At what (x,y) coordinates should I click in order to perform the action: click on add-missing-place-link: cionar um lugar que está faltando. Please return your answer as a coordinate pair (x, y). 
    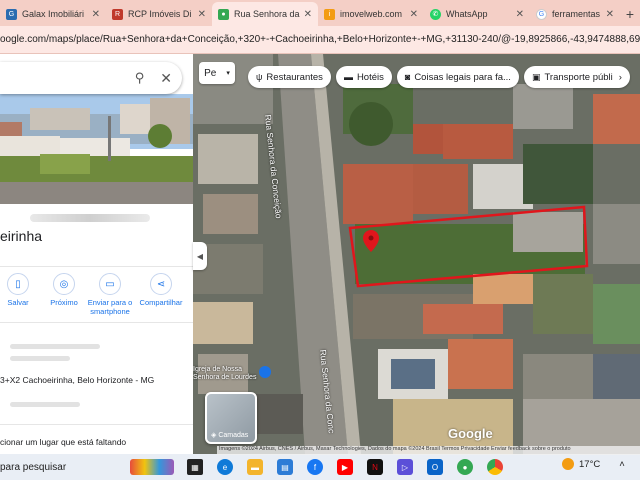
    Looking at the image, I should click on (63, 442).